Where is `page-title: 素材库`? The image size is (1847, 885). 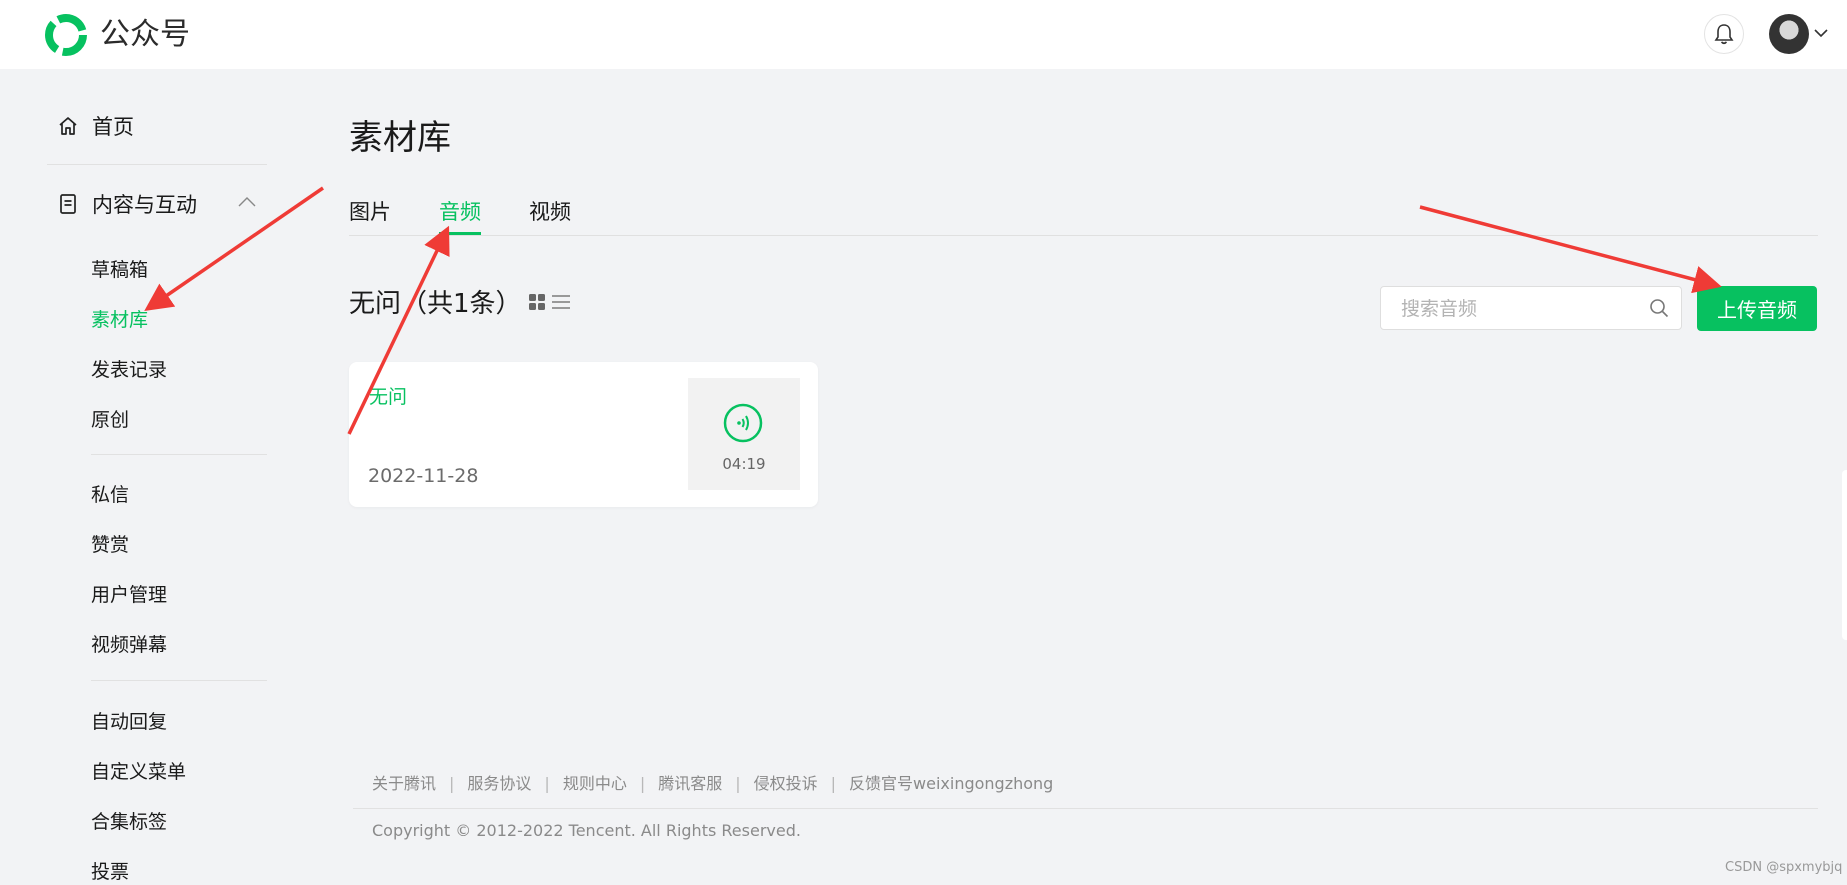 page-title: 素材库 is located at coordinates (400, 138).